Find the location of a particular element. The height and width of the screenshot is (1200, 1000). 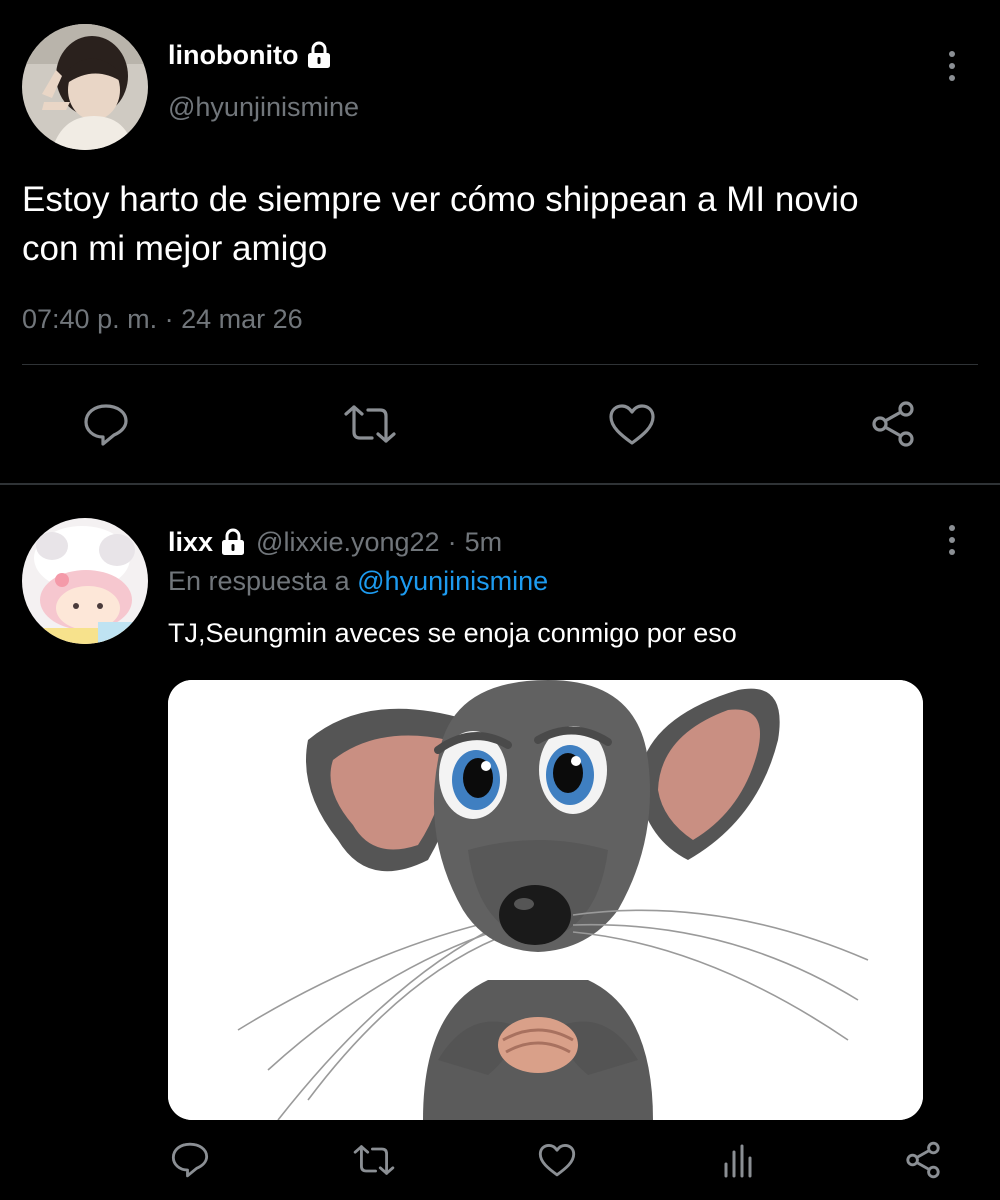

in-reply-prefix: En respuesta a is located at coordinates (259, 581).